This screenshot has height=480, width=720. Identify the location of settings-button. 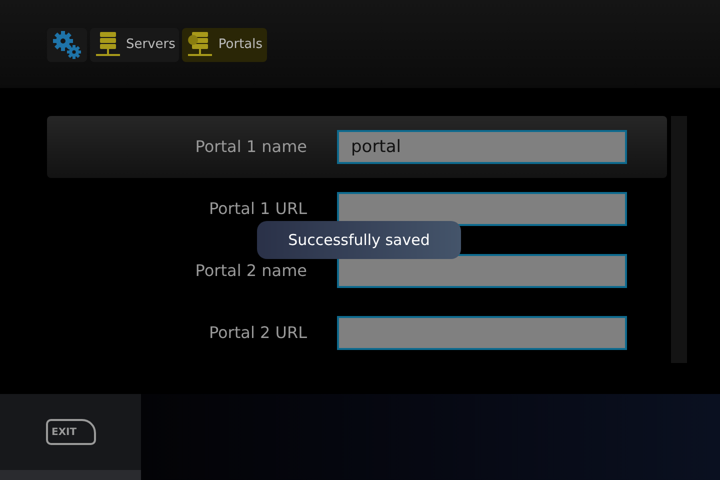
(67, 45).